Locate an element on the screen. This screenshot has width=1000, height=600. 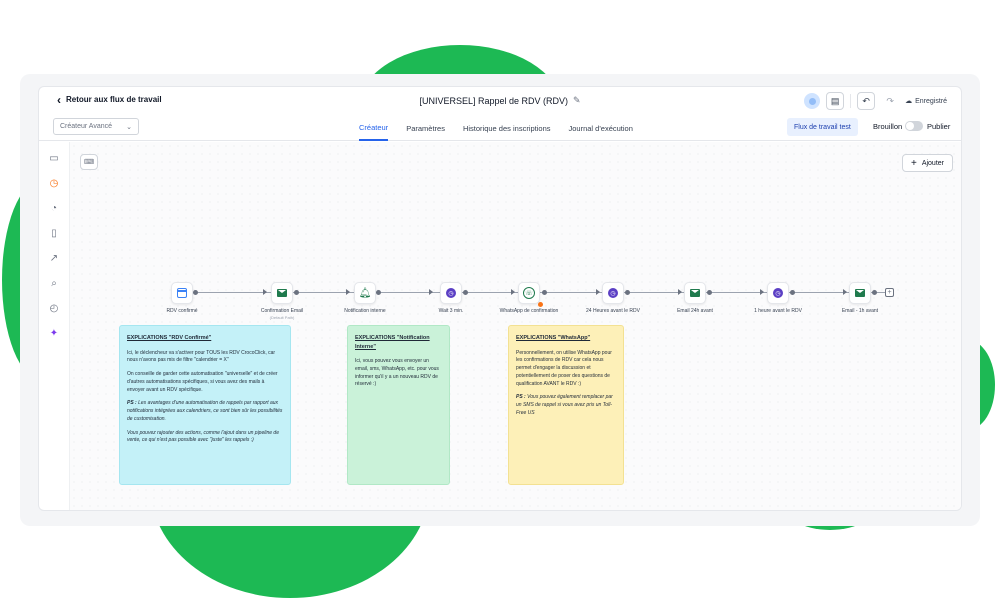
node-label: Confirmation Email (Default Path) is located at coordinates (282, 314).